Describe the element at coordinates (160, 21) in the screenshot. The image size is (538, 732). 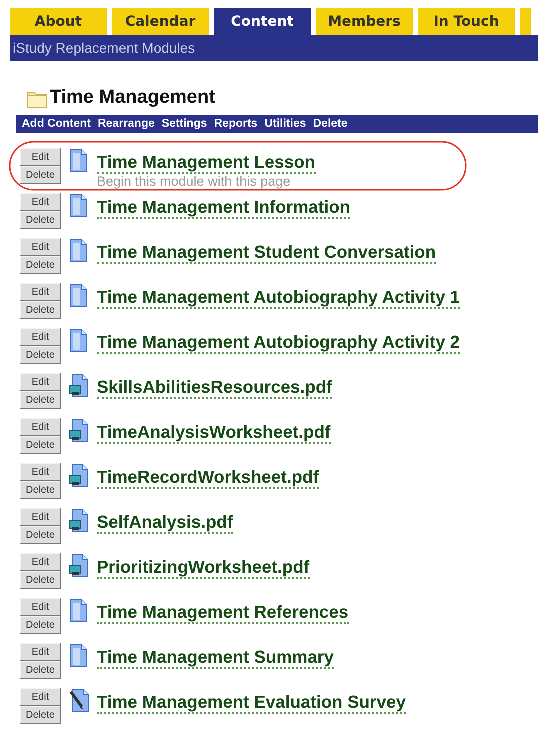
I see `tab: Calendar` at that location.